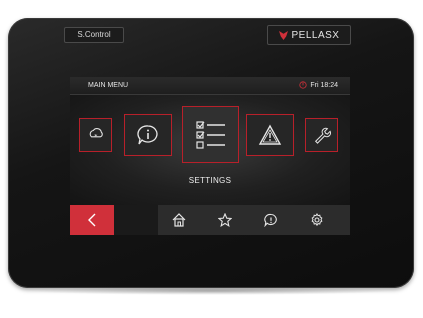 This screenshot has width=423, height=318. I want to click on settings-nav-button, so click(317, 220).